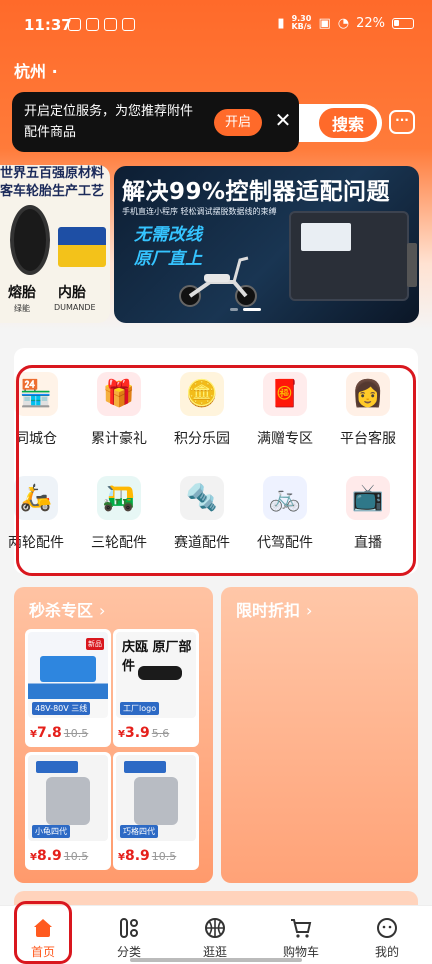 Image resolution: width=432 pixels, height=964 pixels. What do you see at coordinates (61, 610) in the screenshot?
I see `flash-sale-title-text: 秒杀专区` at bounding box center [61, 610].